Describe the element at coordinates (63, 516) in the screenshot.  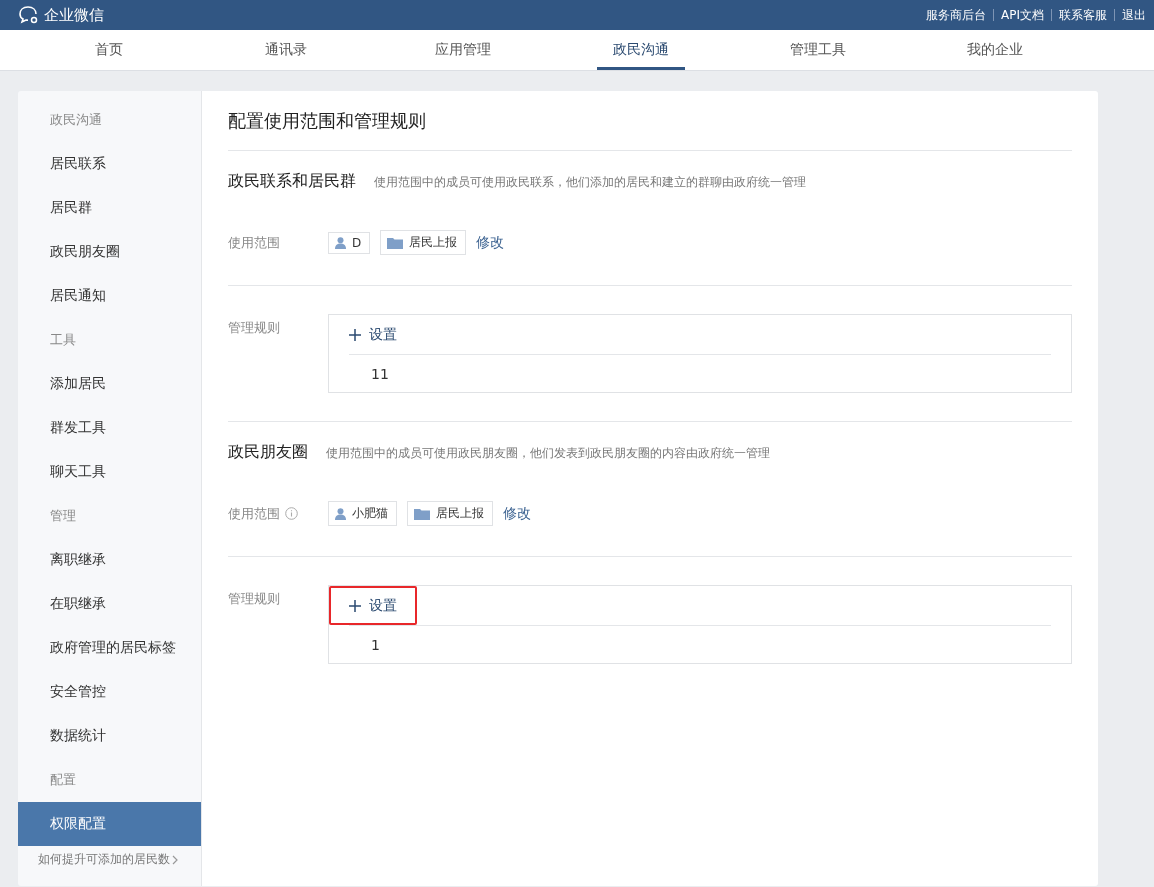
I see `sidebar-heading: 管理` at that location.